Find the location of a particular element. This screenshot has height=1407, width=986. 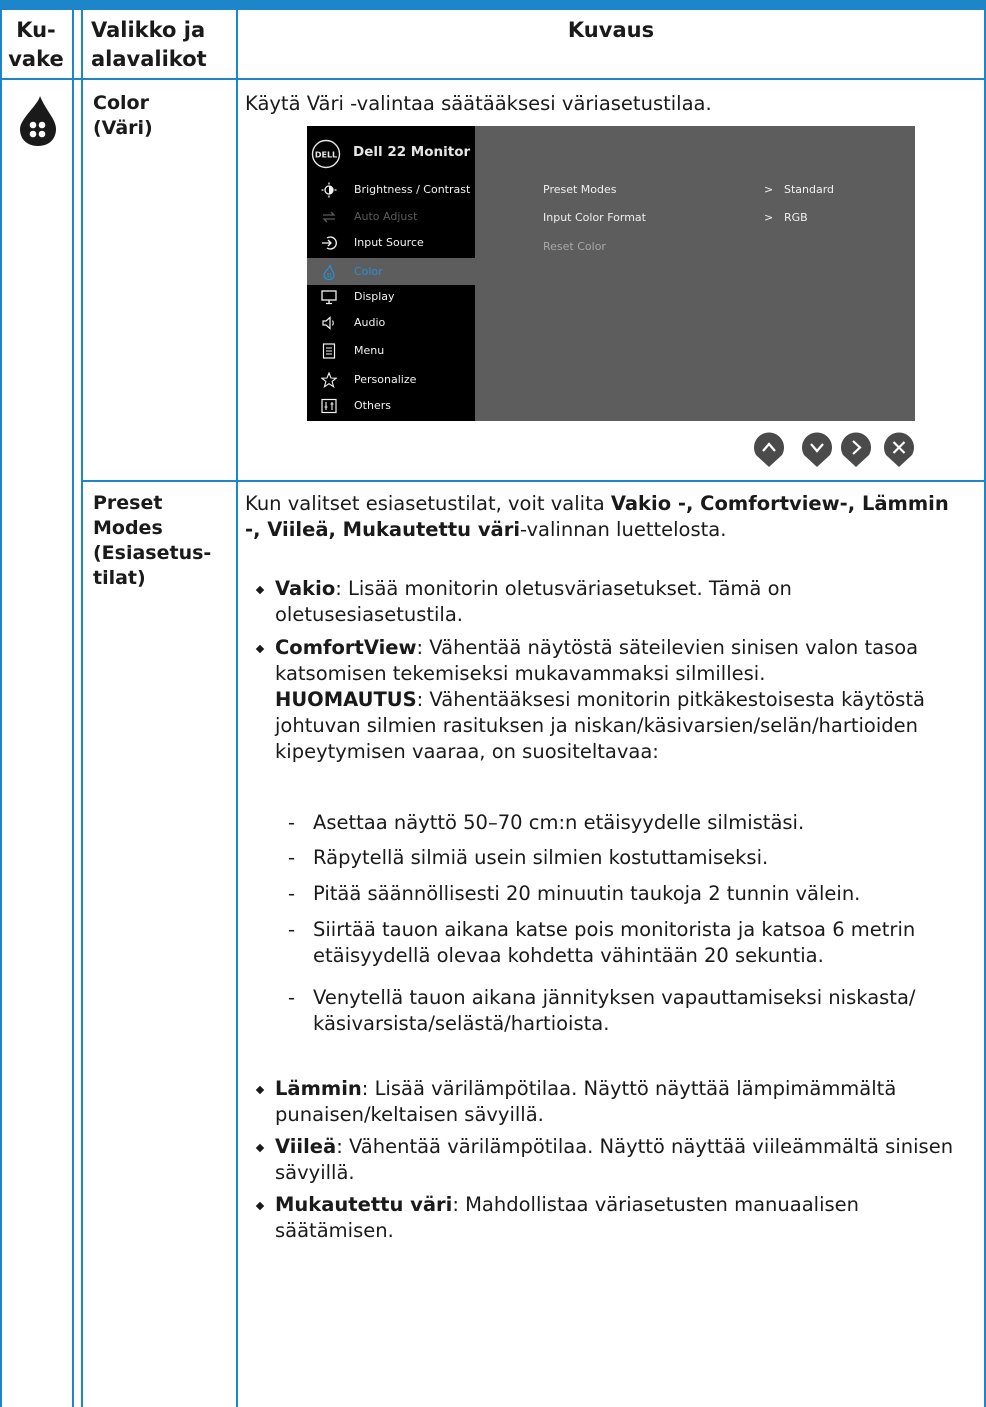

osd-item-color: Color is located at coordinates (391, 272).